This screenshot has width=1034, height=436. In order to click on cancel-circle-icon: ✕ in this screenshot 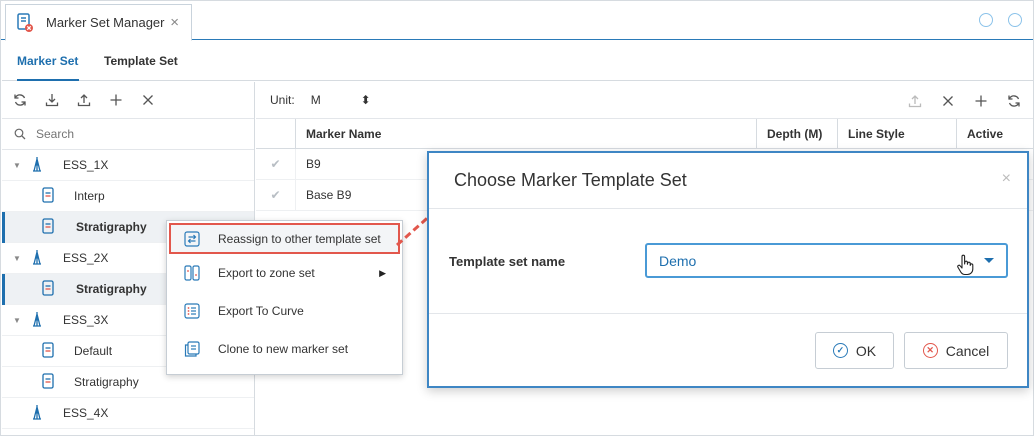, I will do `click(930, 350)`.